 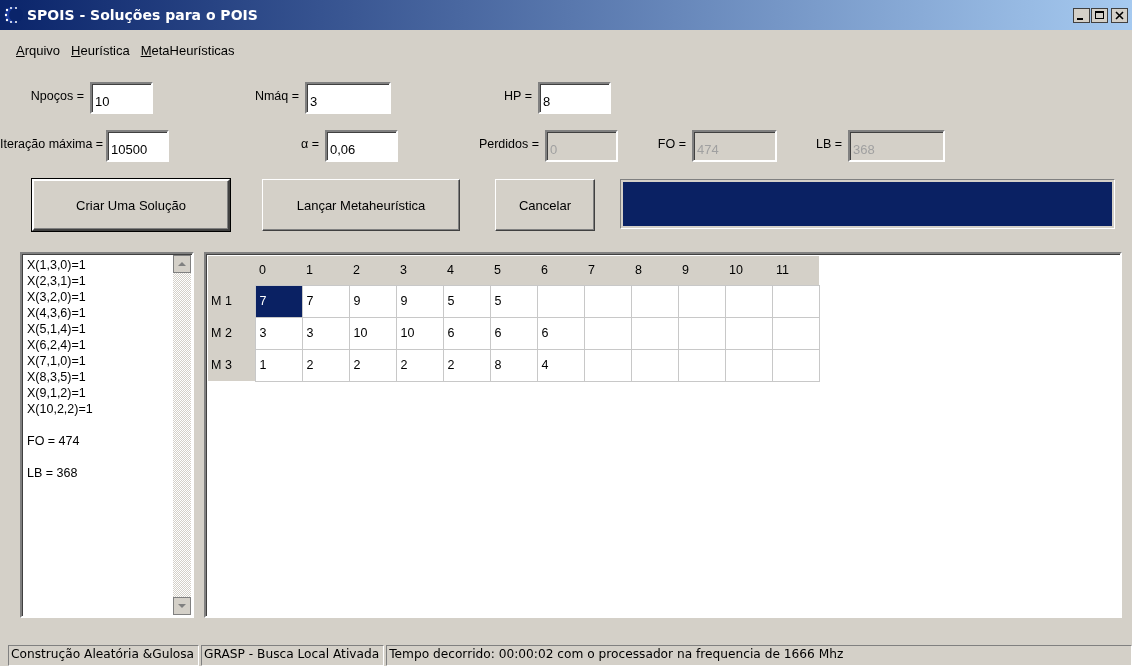 What do you see at coordinates (100, 361) in the screenshot?
I see `list-item: X(7,1,0)=1` at bounding box center [100, 361].